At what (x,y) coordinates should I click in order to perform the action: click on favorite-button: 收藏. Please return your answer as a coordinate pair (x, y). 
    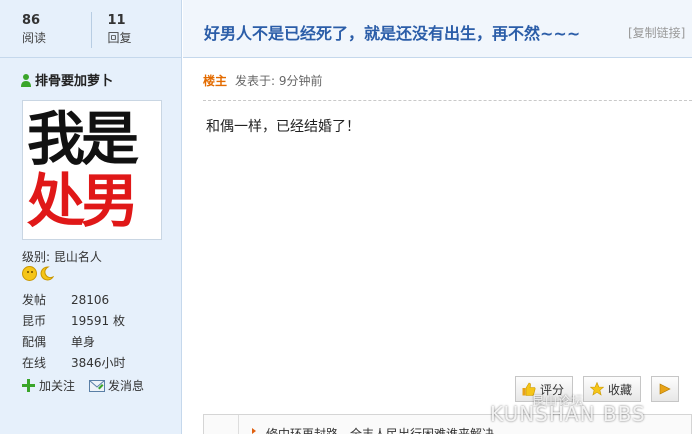
    Looking at the image, I should click on (612, 389).